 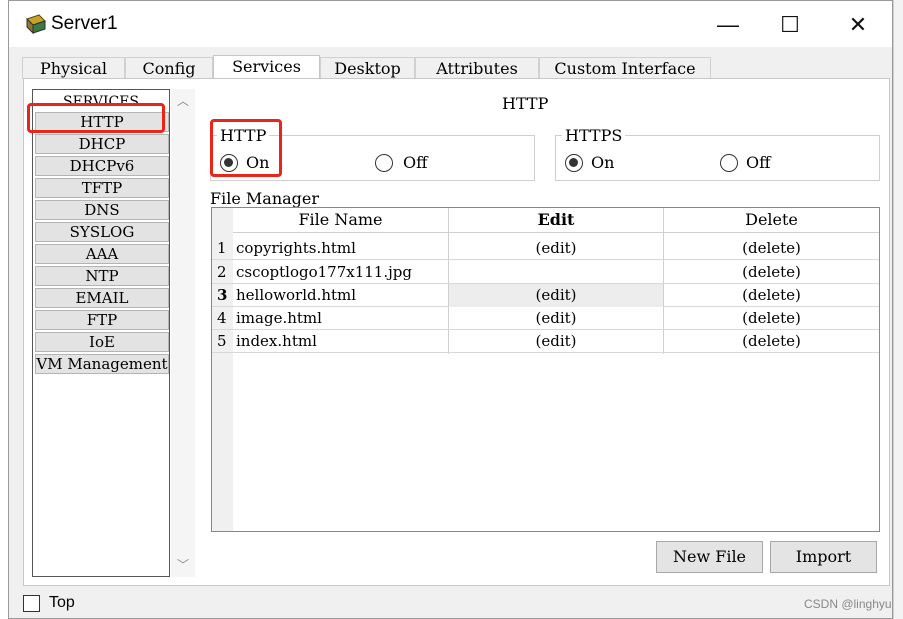 What do you see at coordinates (222, 248) in the screenshot?
I see `row-number: 1` at bounding box center [222, 248].